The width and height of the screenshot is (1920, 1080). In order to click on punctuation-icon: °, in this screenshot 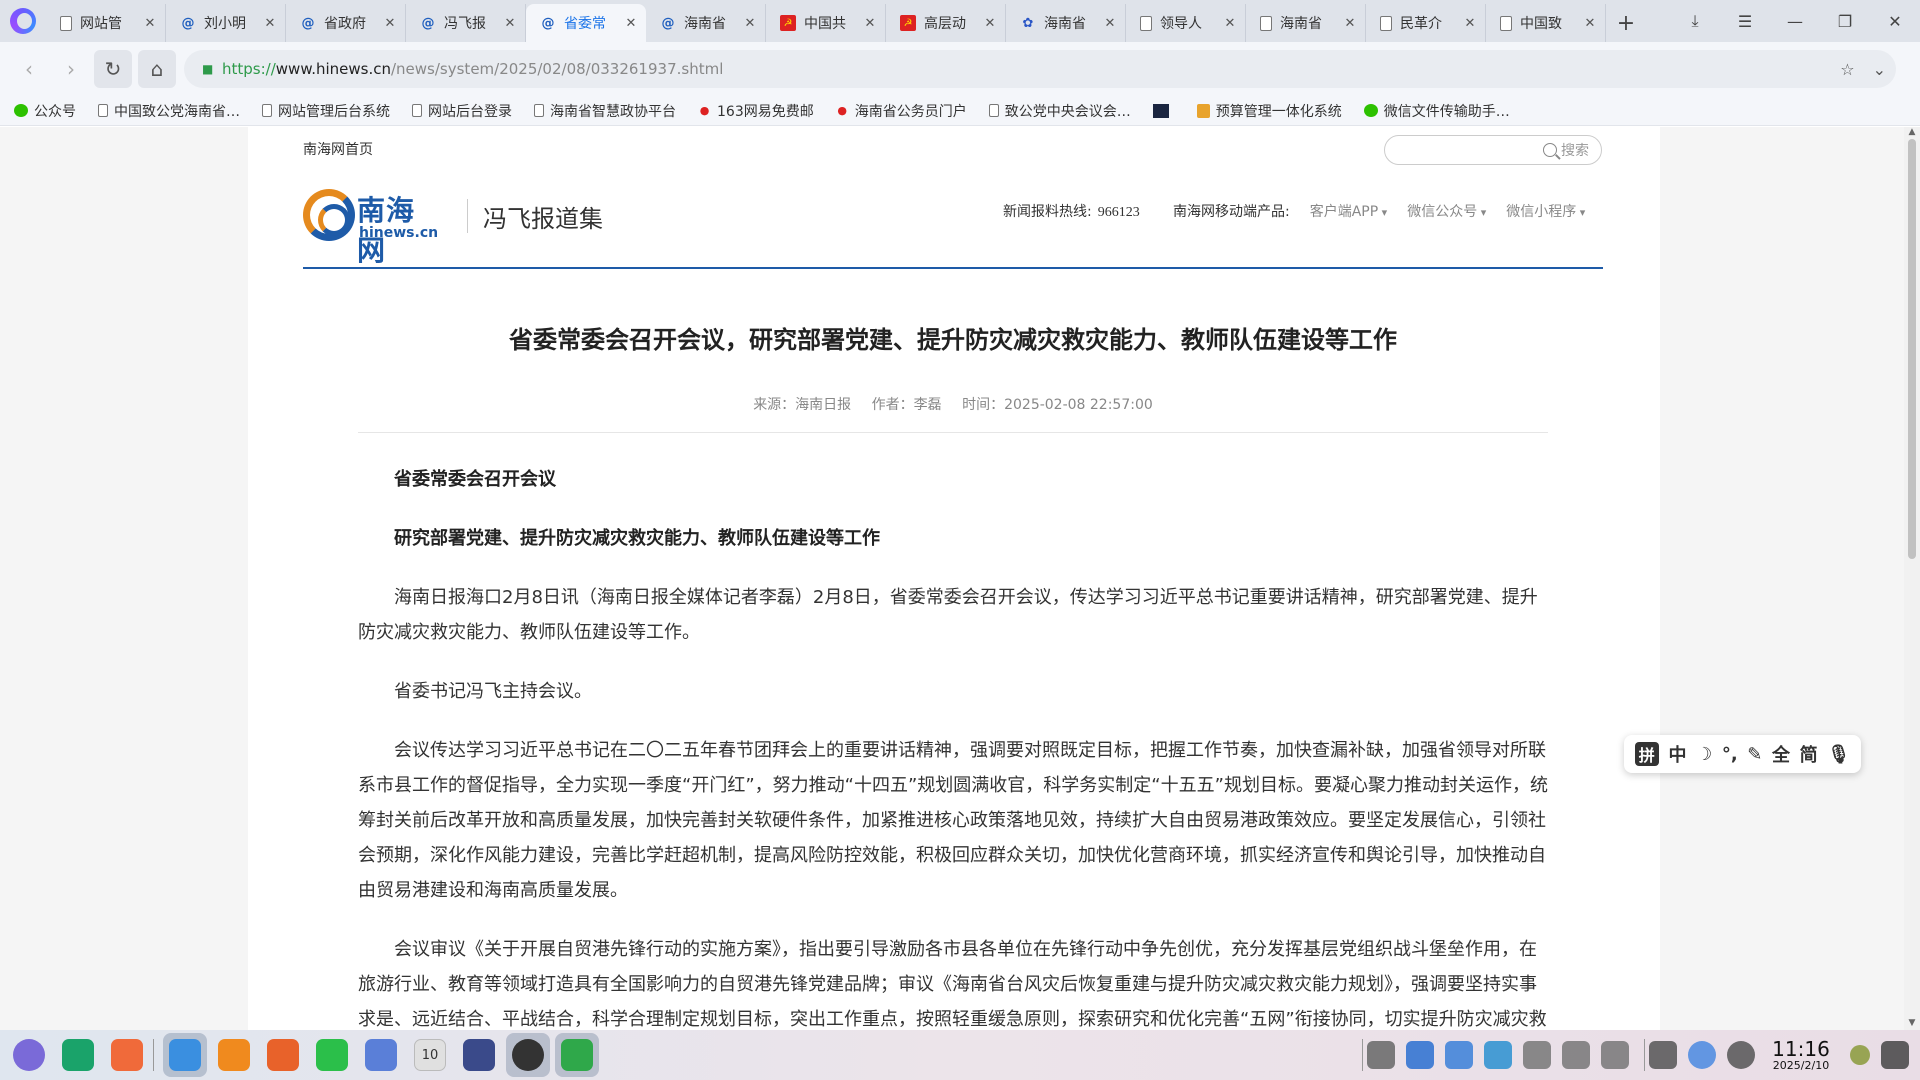, I will do `click(1730, 754)`.